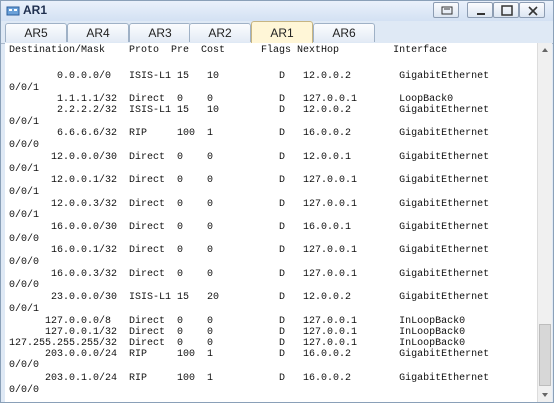  I want to click on tab-ar6: AR6, so click(344, 32).